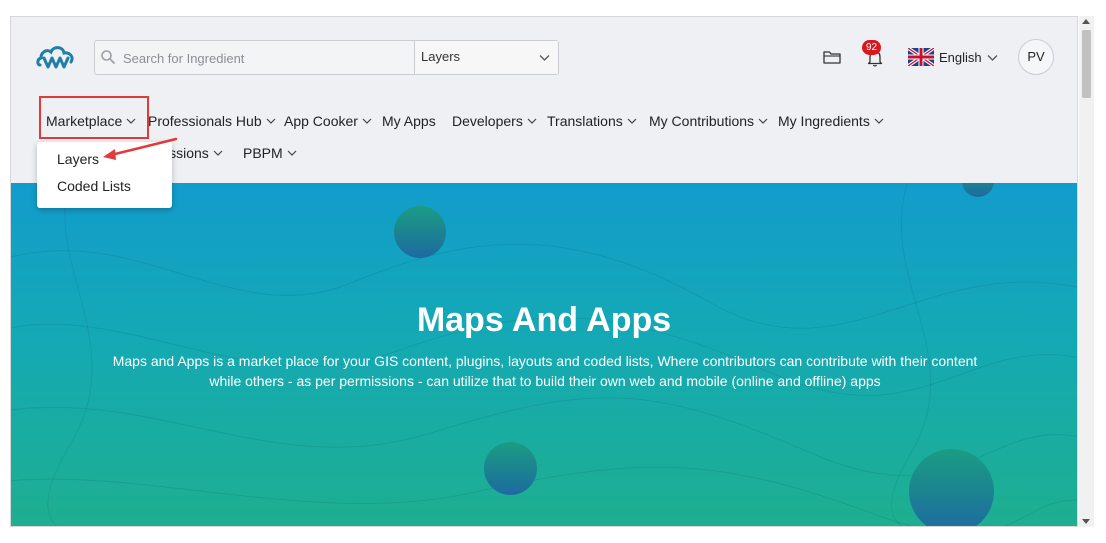 The image size is (1106, 543). What do you see at coordinates (441, 56) in the screenshot?
I see `category-select-value: Layers` at bounding box center [441, 56].